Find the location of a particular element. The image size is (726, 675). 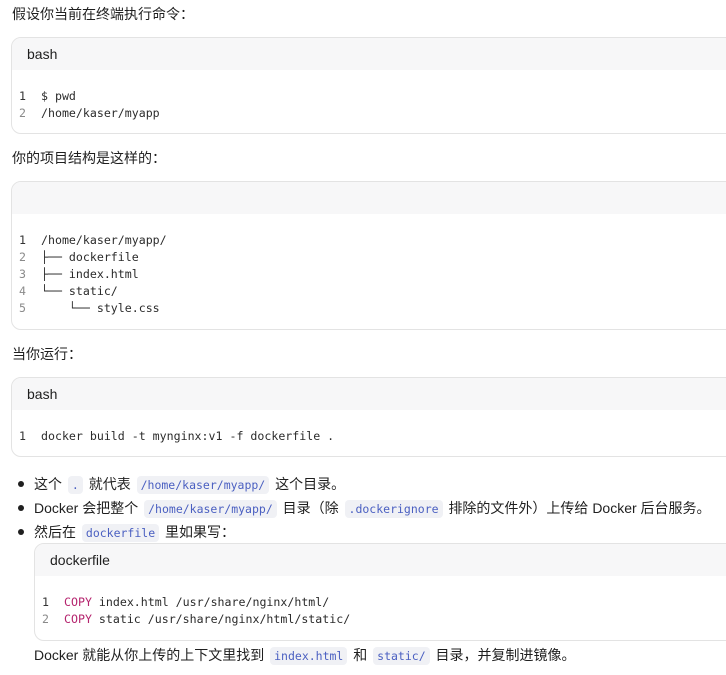

intro-text-1: 假设你当前在终端执行命令： is located at coordinates (103, 14).